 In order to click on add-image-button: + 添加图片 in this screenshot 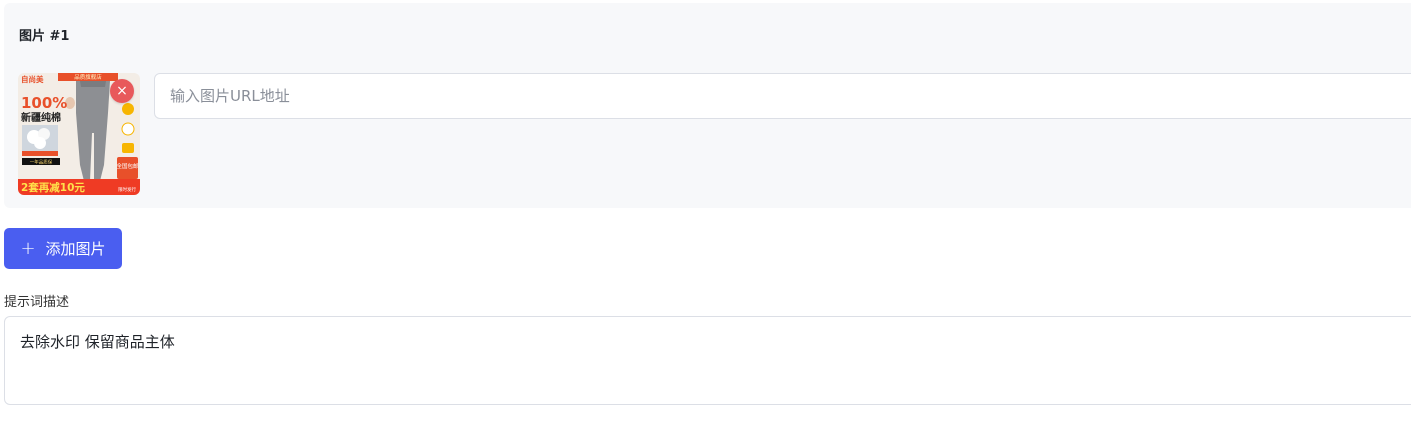, I will do `click(63, 248)`.